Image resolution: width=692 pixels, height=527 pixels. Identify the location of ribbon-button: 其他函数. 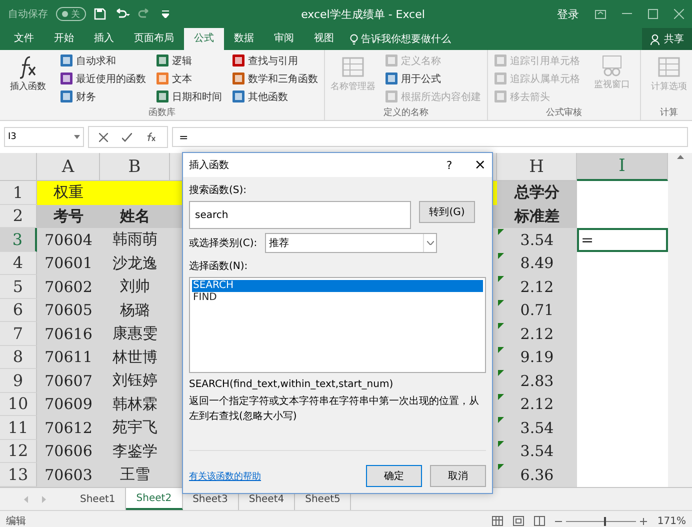
(275, 96).